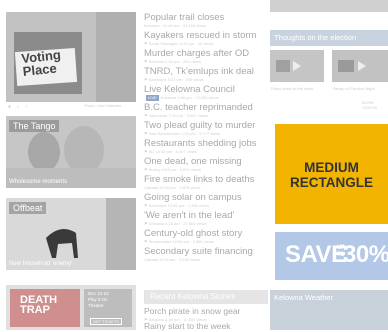 Image resolution: width=388 pixels, height=332 pixels. Describe the element at coordinates (34, 126) in the screenshot. I see `section-tag: The Tango` at that location.